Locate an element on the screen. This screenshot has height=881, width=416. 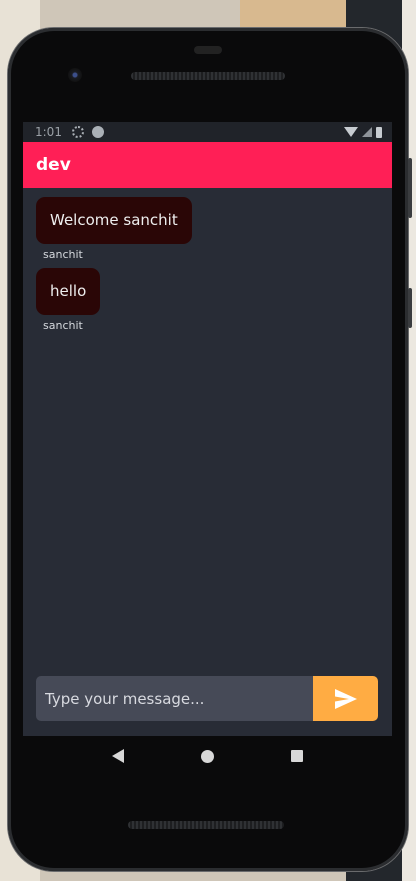
settings-icon is located at coordinates (77, 132).